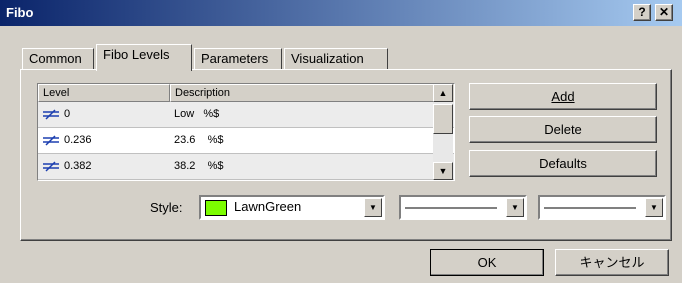  I want to click on line-width-preview, so click(590, 208).